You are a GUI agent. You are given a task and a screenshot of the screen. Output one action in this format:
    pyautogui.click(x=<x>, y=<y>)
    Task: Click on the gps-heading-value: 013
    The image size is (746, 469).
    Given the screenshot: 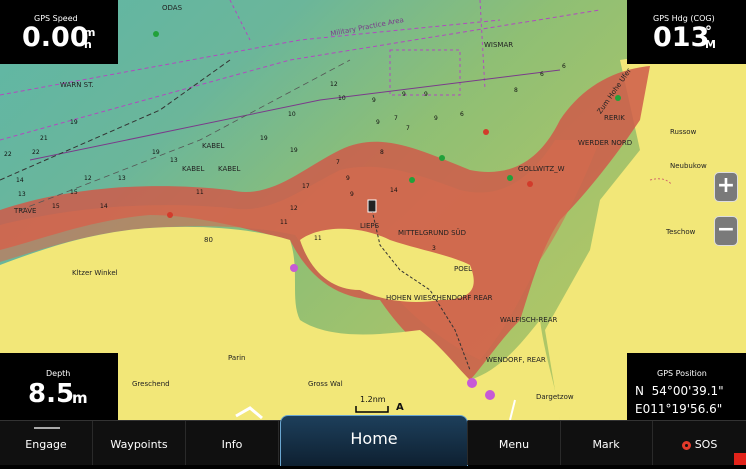 What is the action you would take?
    pyautogui.click(x=681, y=37)
    